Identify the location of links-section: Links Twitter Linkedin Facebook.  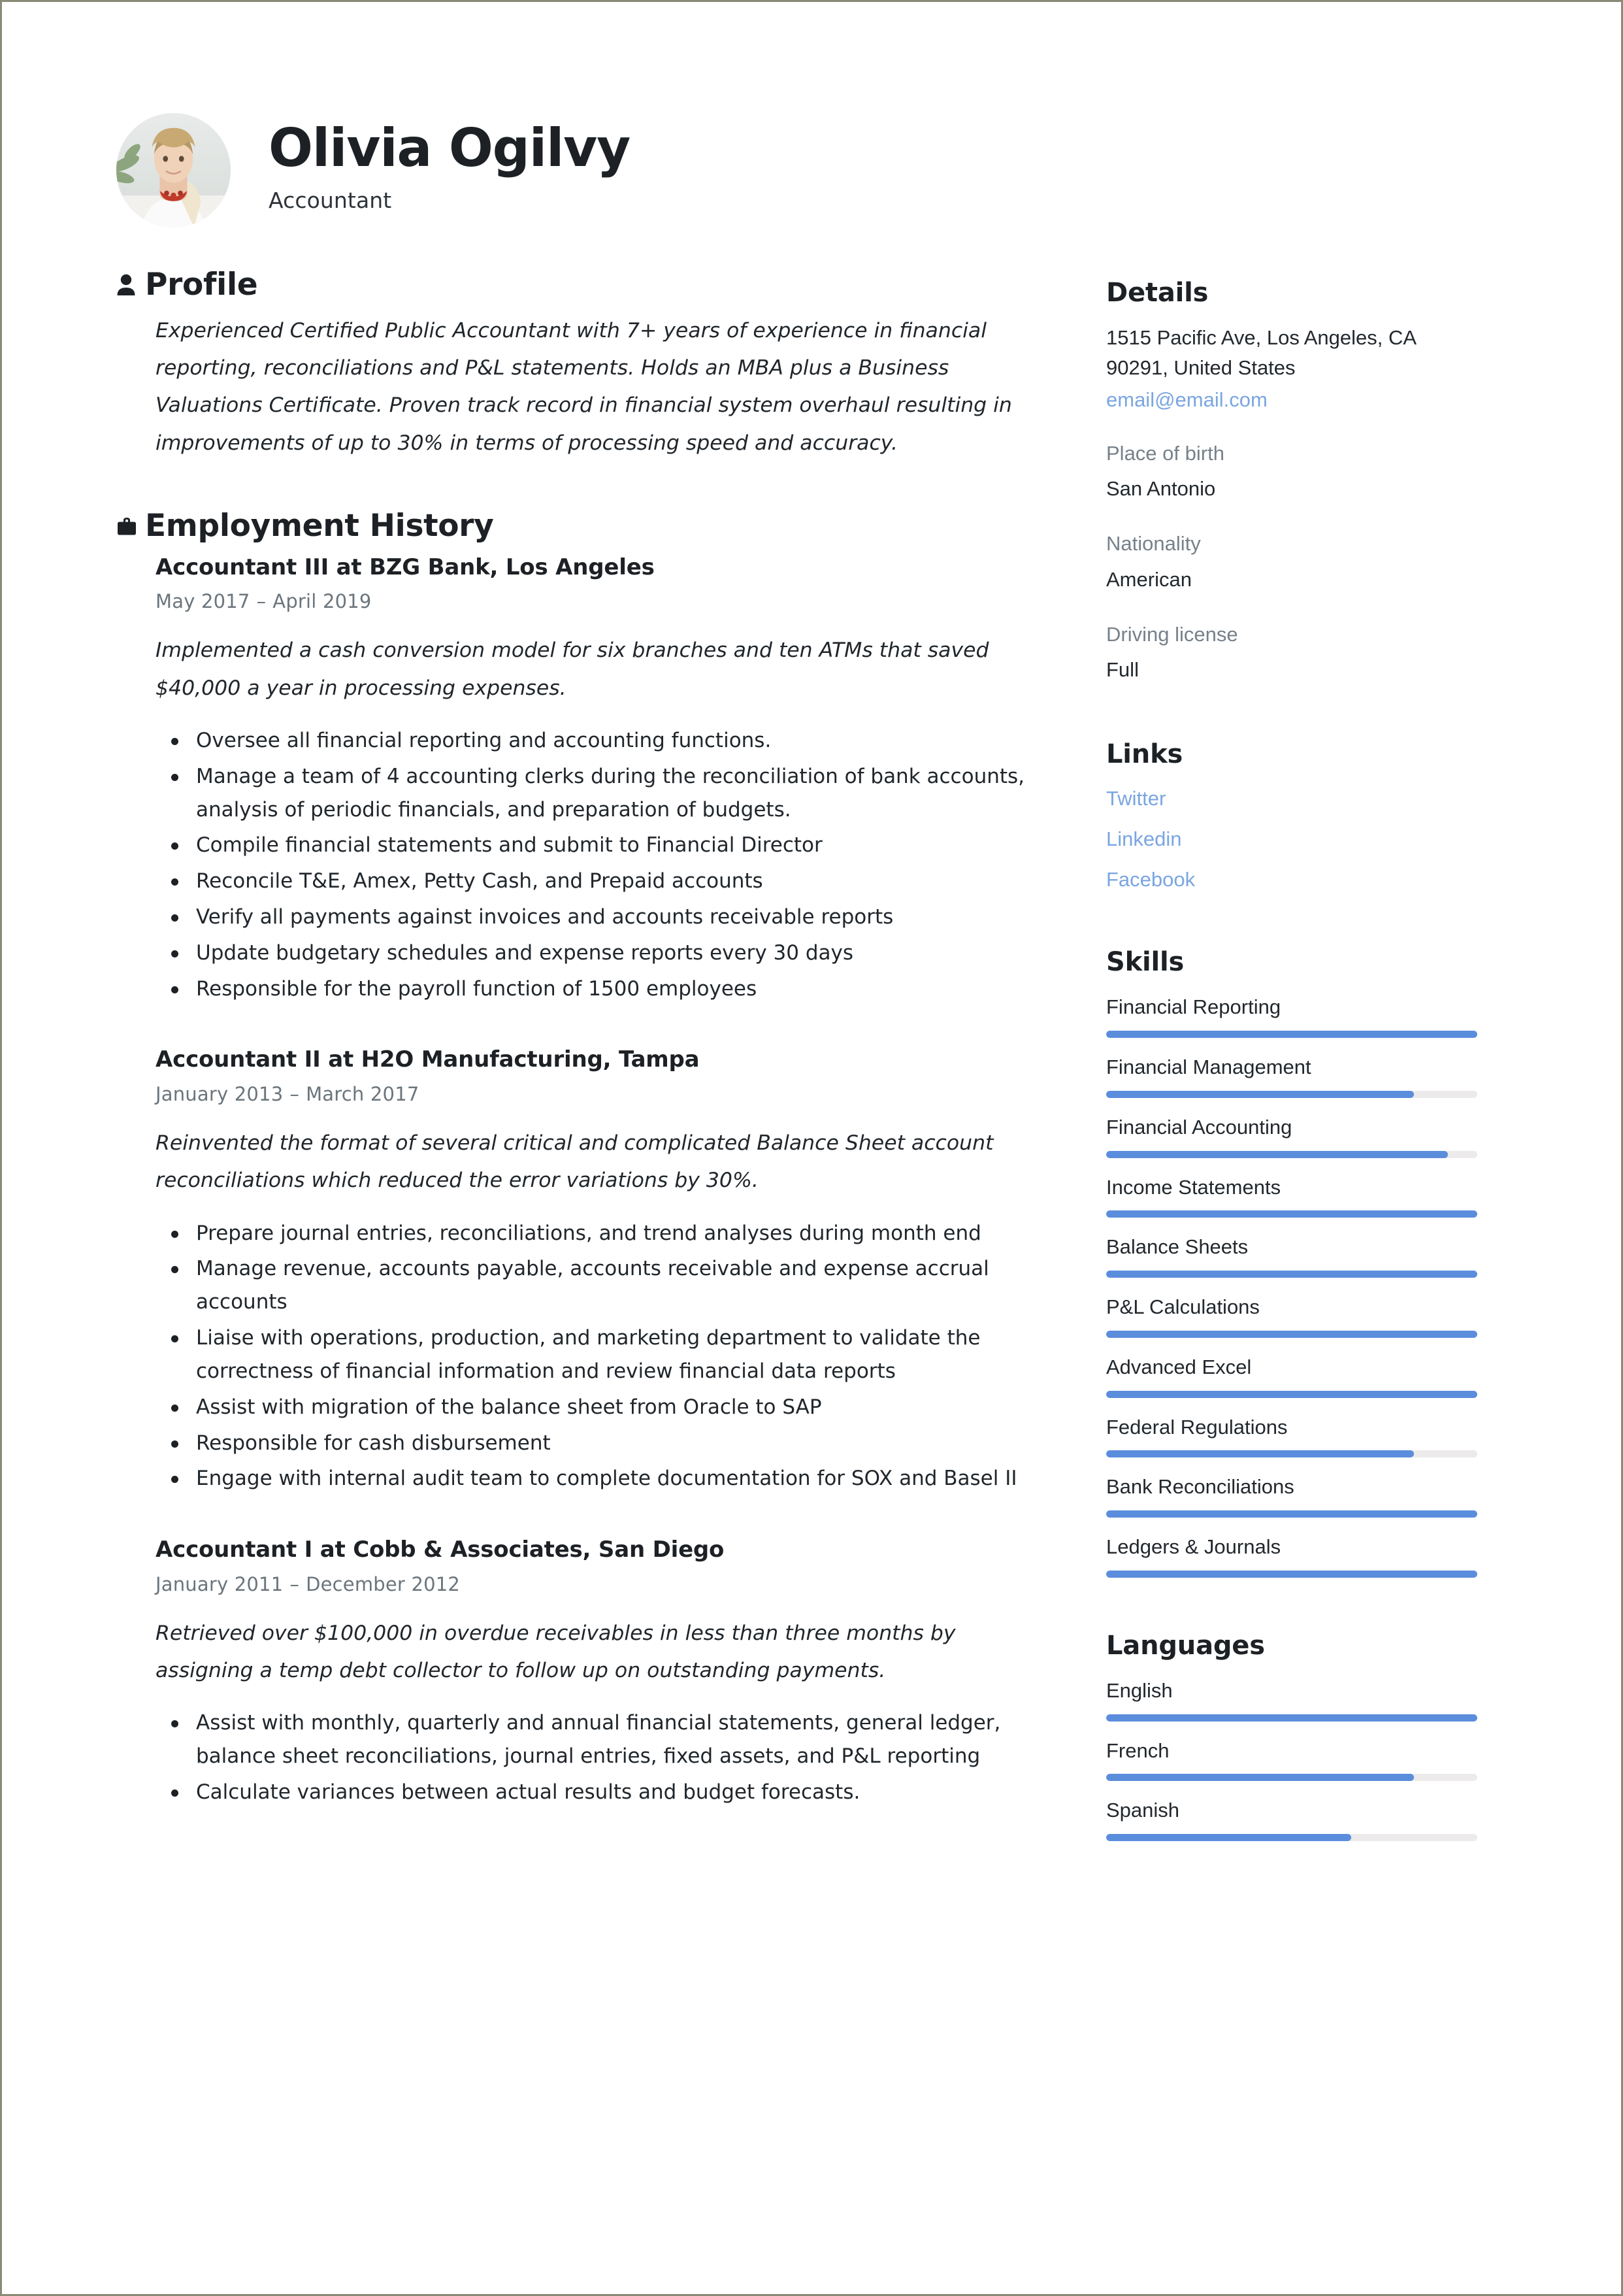
(1294, 816).